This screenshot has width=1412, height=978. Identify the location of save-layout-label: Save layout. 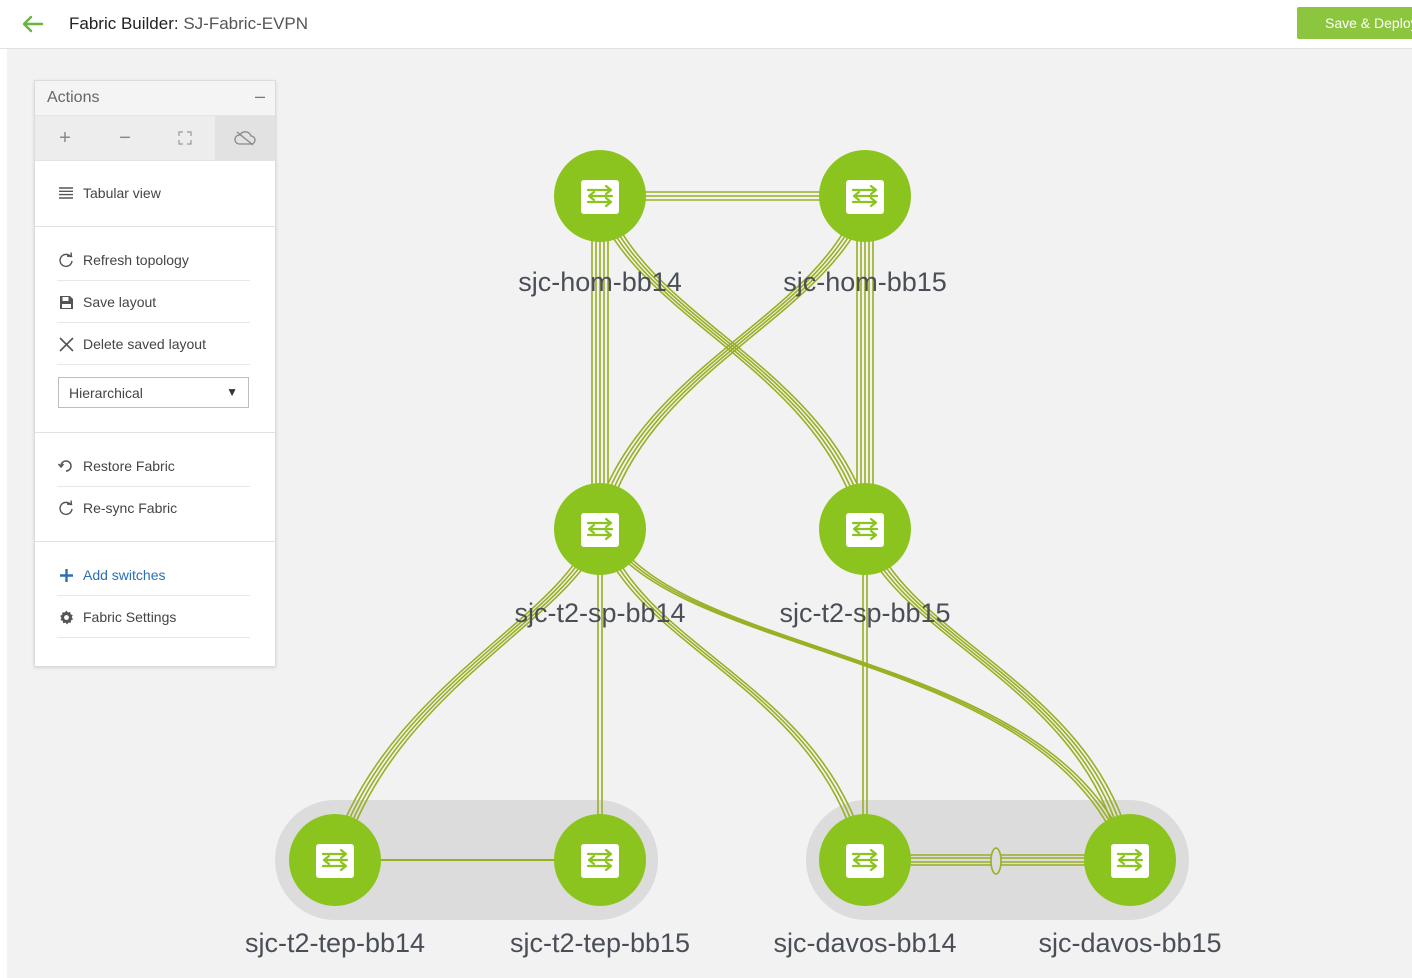
(120, 302).